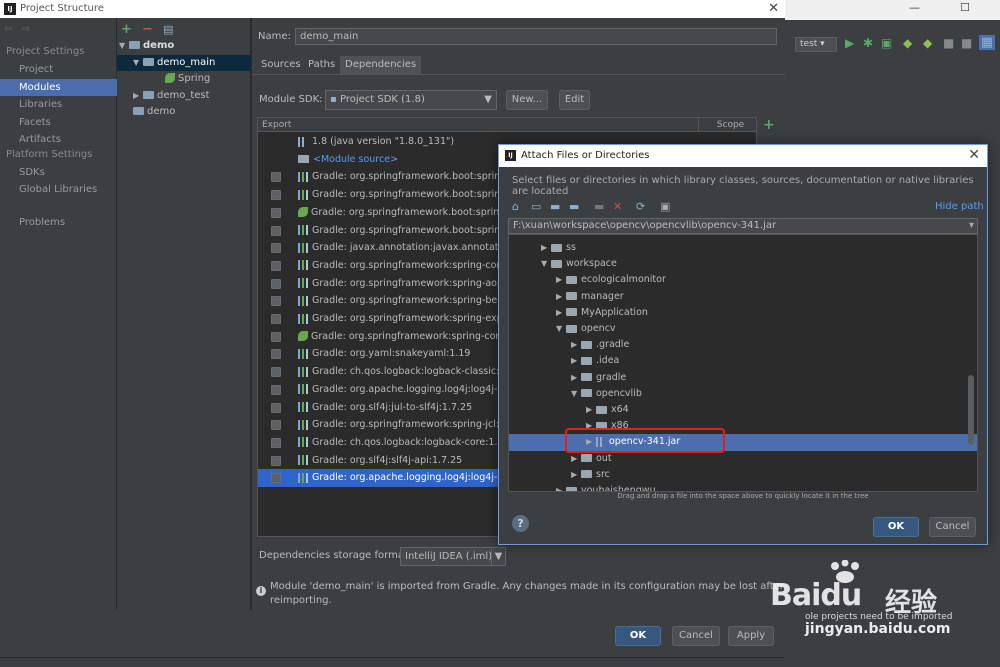 The image size is (1000, 667). Describe the element at coordinates (58, 87) in the screenshot. I see `nav-item-modules: Modules` at that location.